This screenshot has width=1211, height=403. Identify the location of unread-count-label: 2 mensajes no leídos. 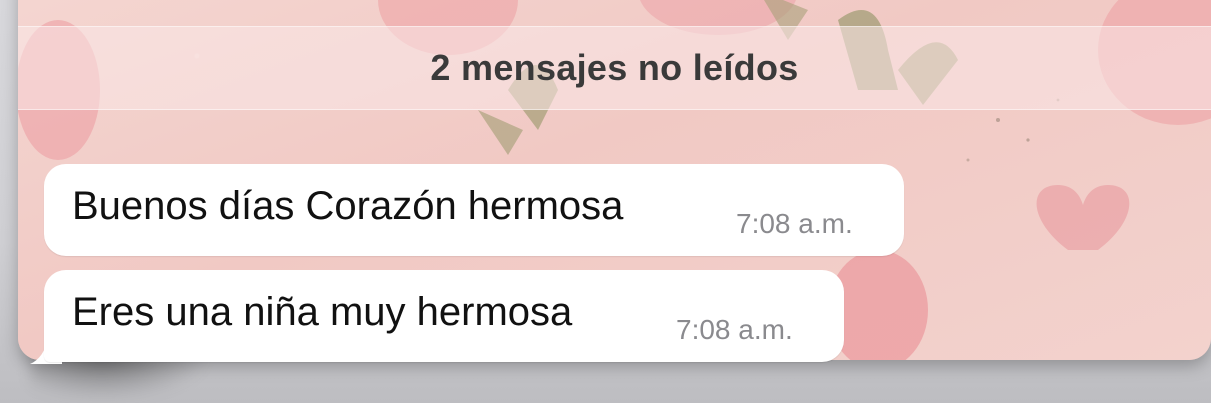
(614, 67).